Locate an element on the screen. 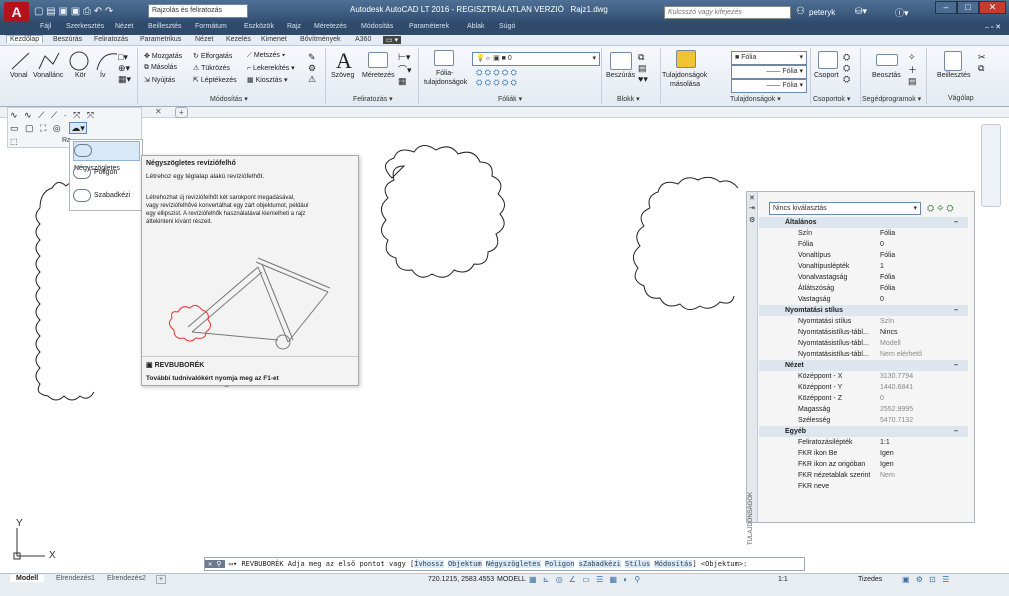 This screenshot has width=1009, height=596. workspace-dropdown: Rajzolás és feliratozás is located at coordinates (198, 11).